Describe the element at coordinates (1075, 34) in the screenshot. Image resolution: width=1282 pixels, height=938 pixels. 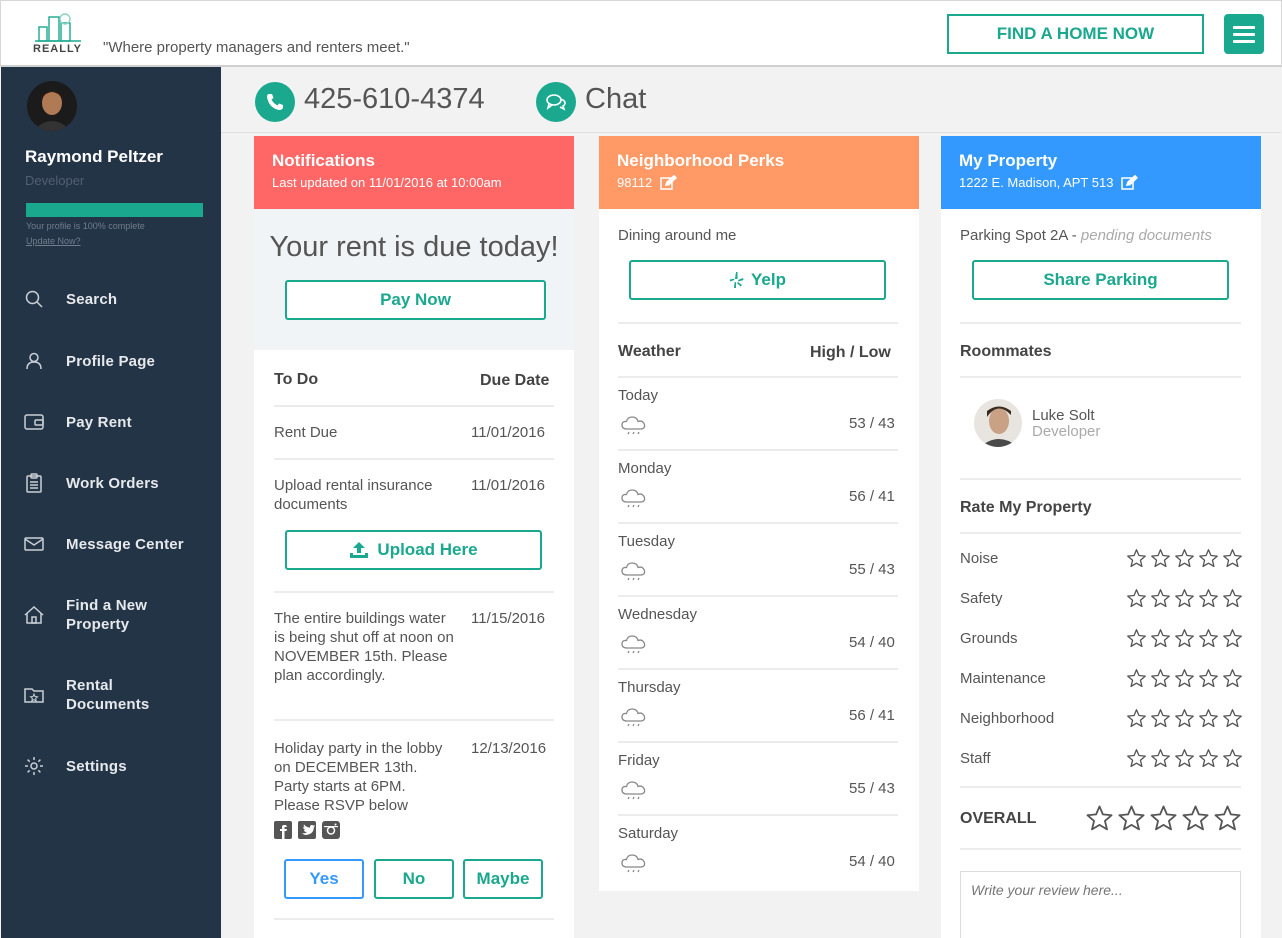
I see `find-home-button: FIND A HOME NOW` at that location.